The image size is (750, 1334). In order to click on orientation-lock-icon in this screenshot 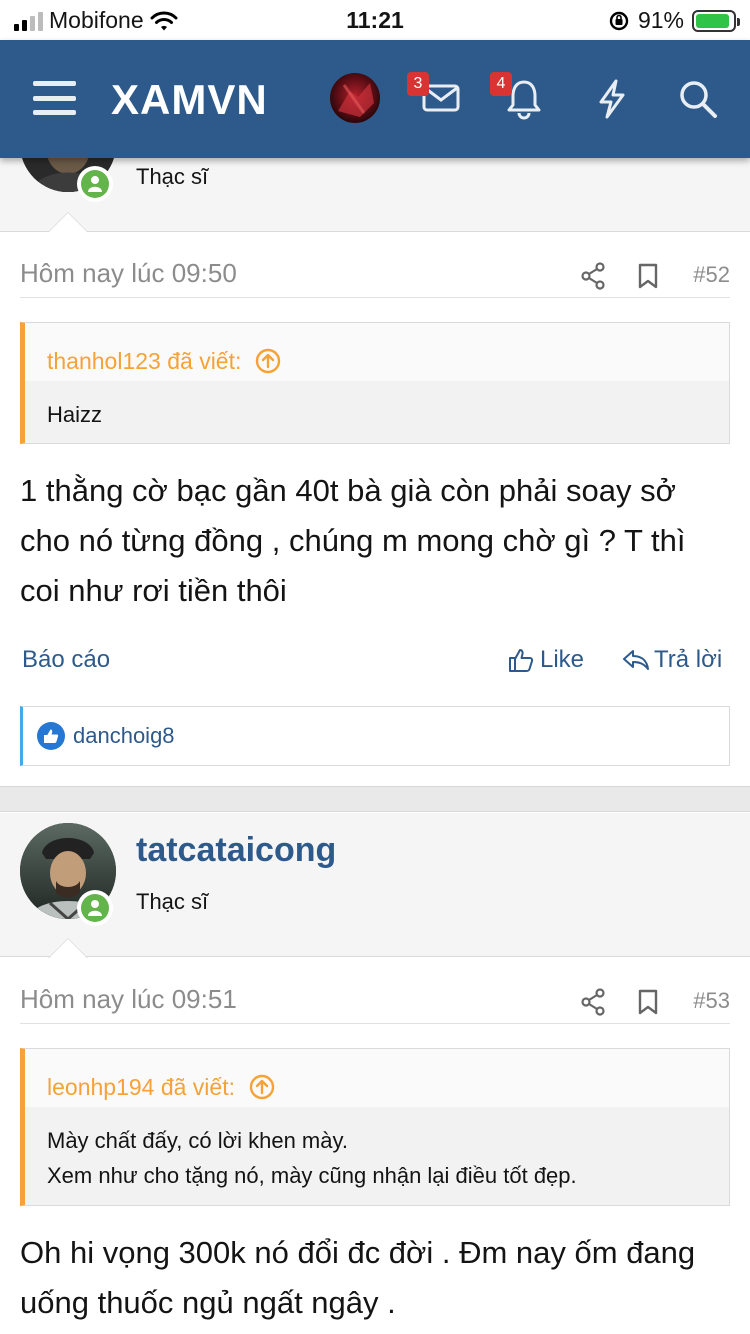, I will do `click(619, 20)`.